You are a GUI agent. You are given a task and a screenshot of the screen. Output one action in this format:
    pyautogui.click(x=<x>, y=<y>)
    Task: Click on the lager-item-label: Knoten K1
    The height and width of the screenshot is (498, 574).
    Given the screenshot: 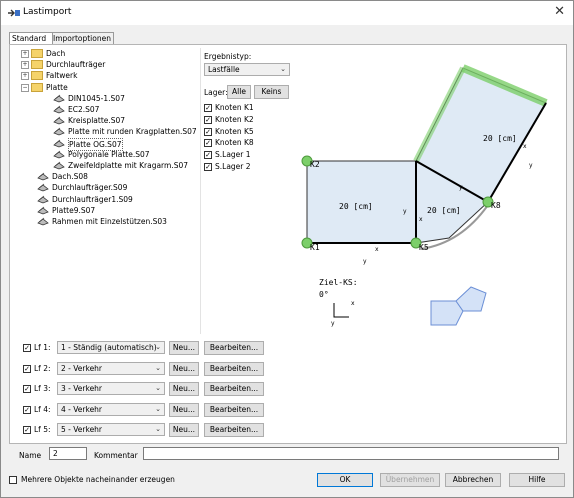 What is the action you would take?
    pyautogui.click(x=234, y=107)
    